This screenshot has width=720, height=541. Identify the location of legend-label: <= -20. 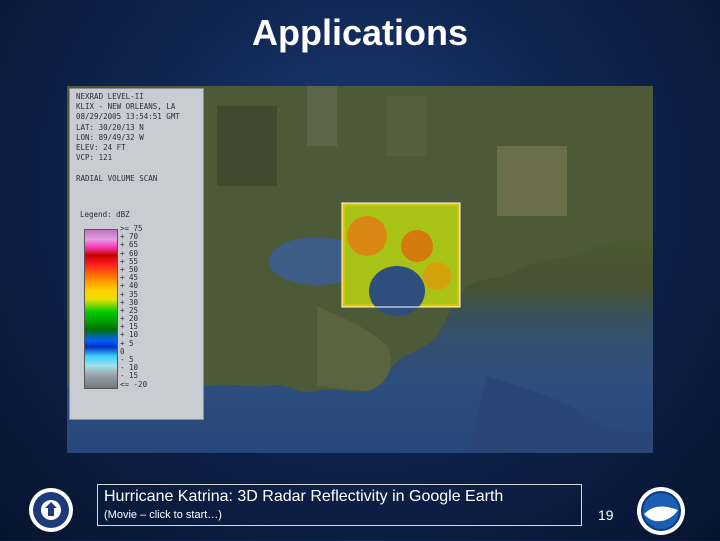
(134, 384).